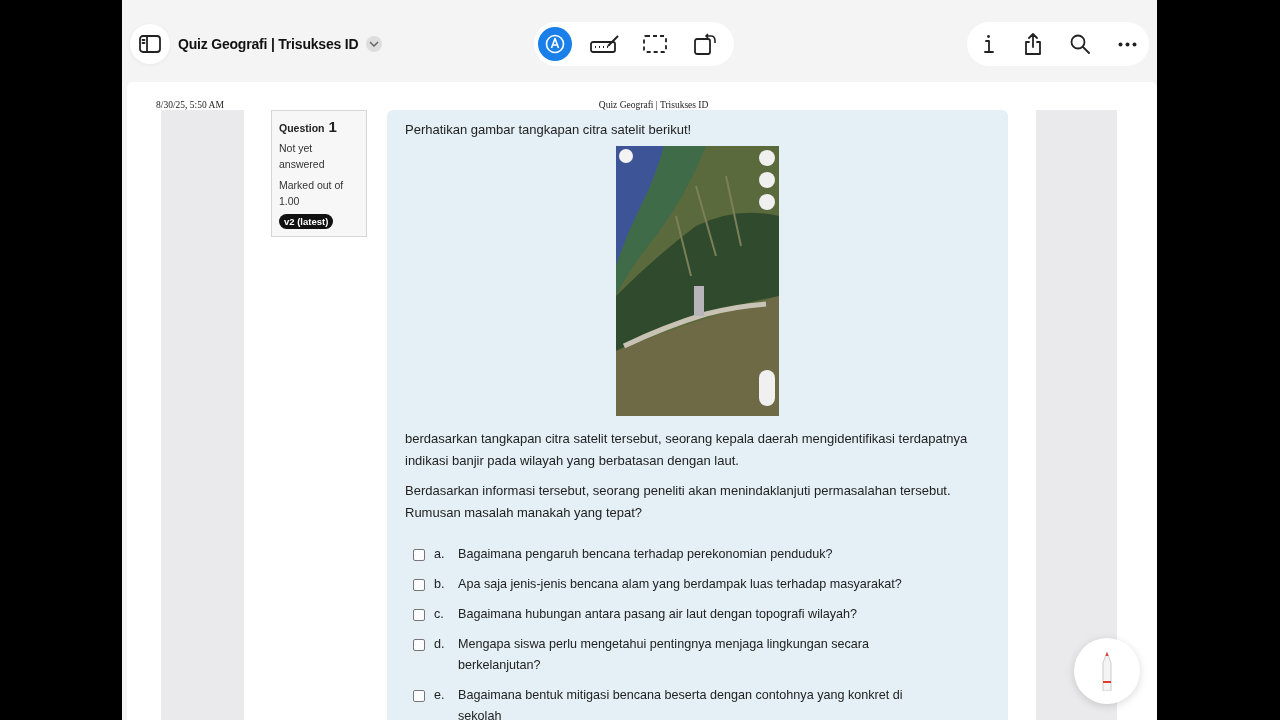  I want to click on pencil-icon, so click(1107, 671).